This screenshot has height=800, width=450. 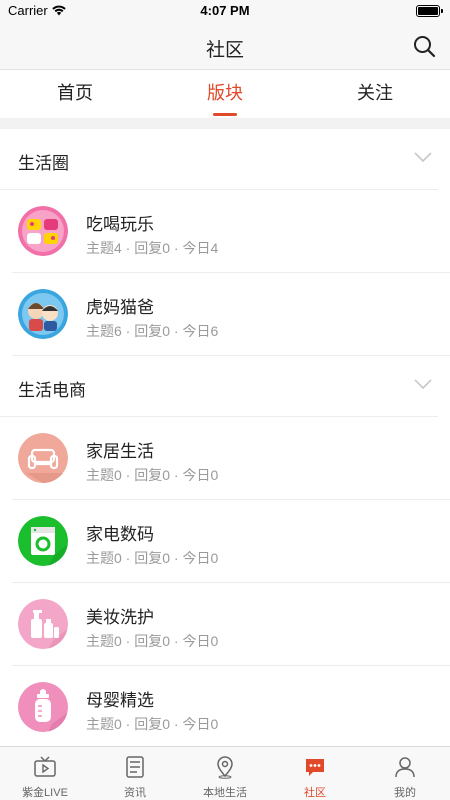 I want to click on tabbar-label: 本地生活, so click(x=225, y=793).